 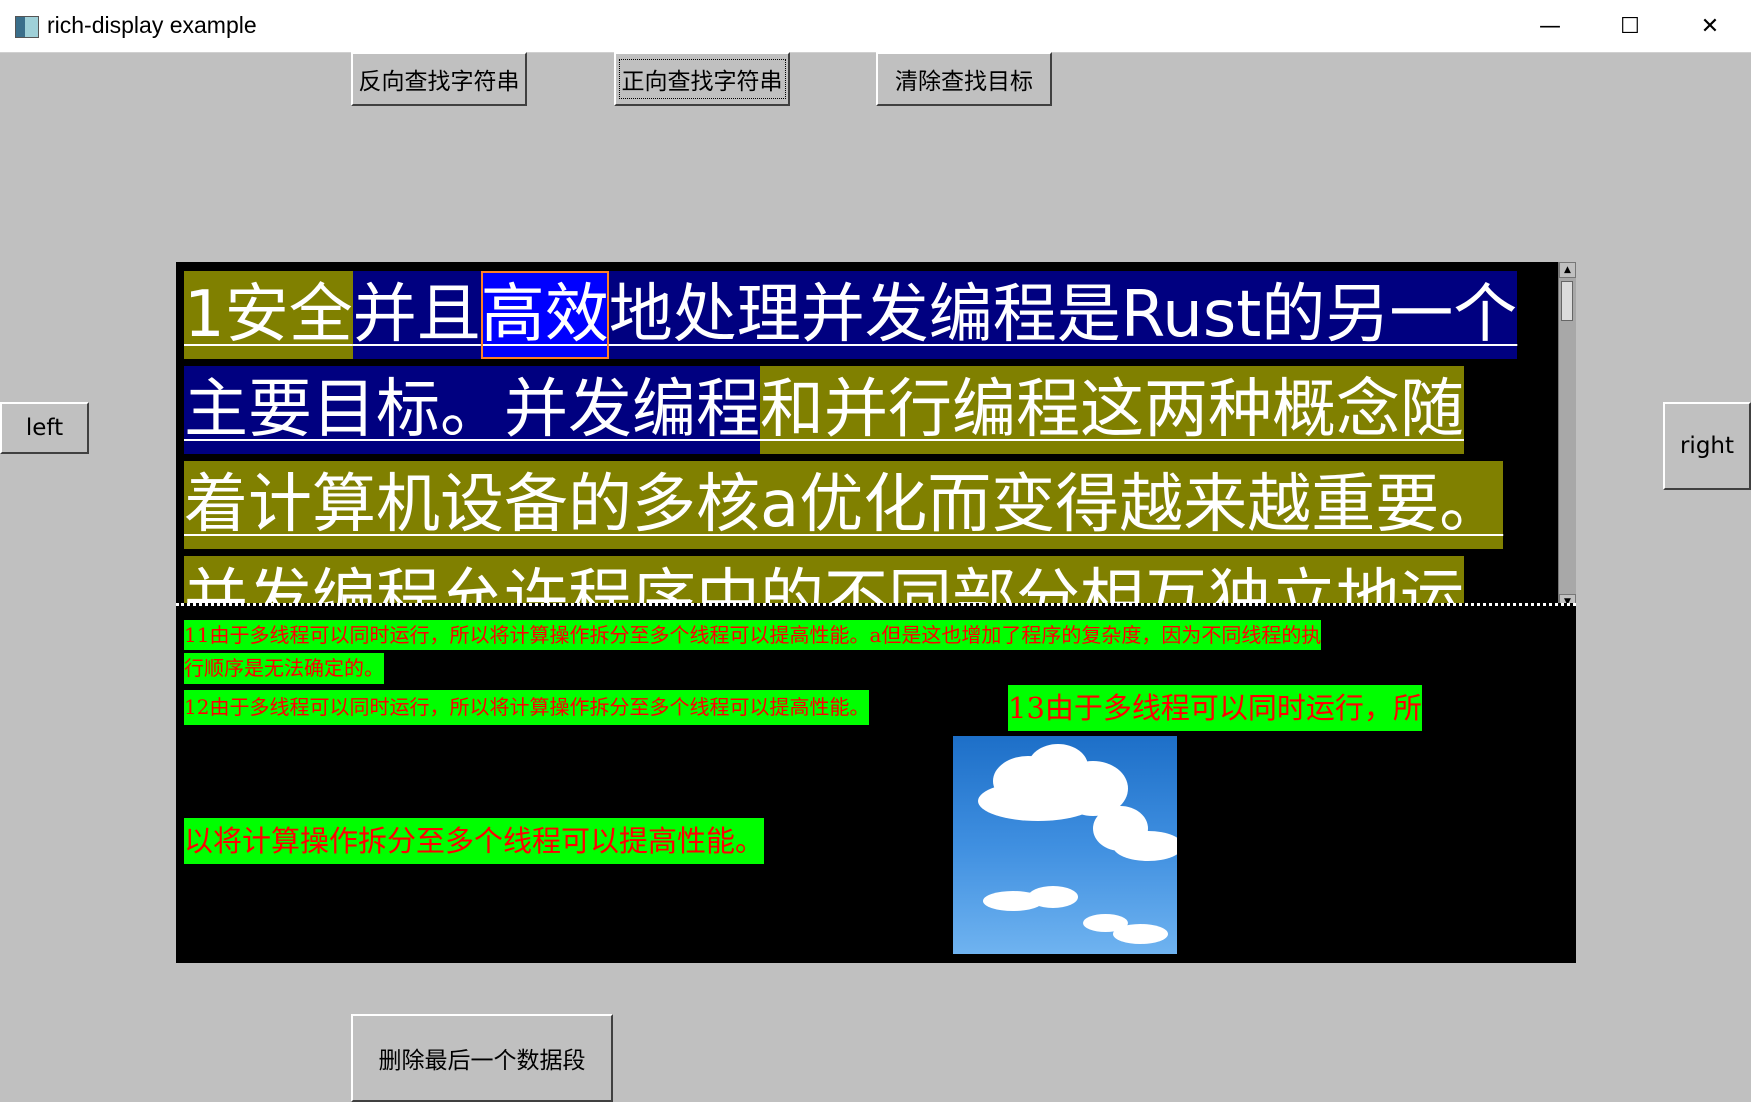 I want to click on maximize-button: ☐, so click(x=1630, y=26).